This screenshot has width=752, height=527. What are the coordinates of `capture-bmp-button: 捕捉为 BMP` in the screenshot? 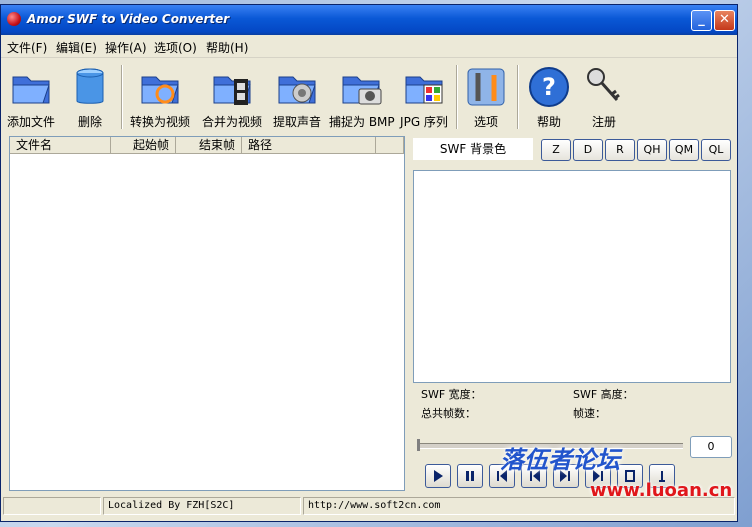 It's located at (362, 97).